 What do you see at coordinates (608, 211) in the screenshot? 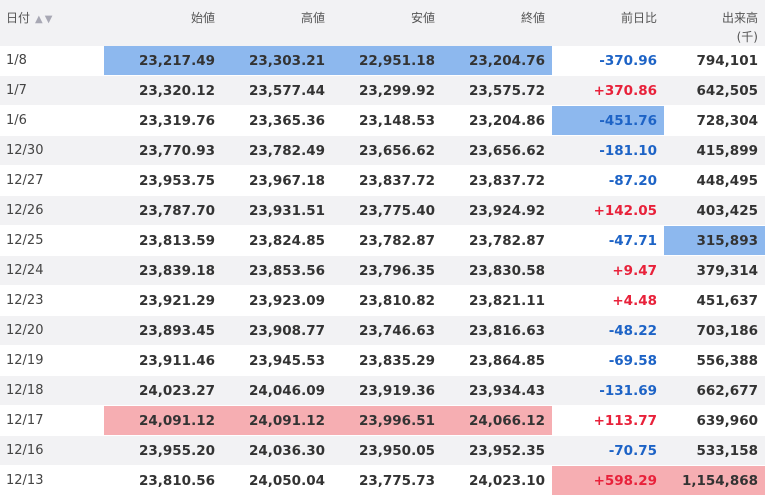
I see `cell-change: +142.05` at bounding box center [608, 211].